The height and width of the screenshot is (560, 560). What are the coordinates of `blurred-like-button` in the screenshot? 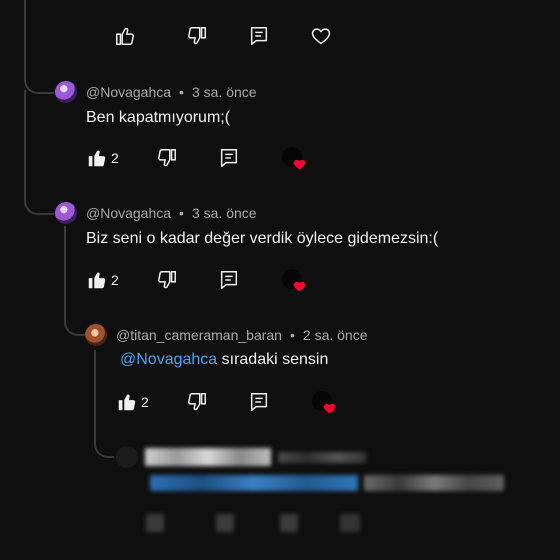 It's located at (155, 523).